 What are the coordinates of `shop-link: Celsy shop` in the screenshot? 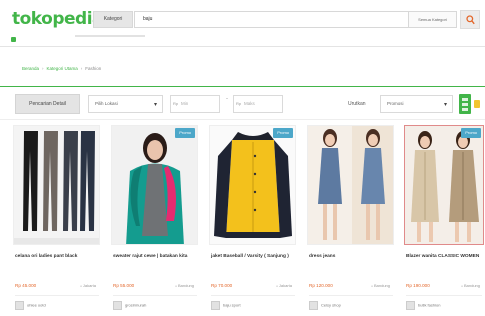 It's located at (325, 305).